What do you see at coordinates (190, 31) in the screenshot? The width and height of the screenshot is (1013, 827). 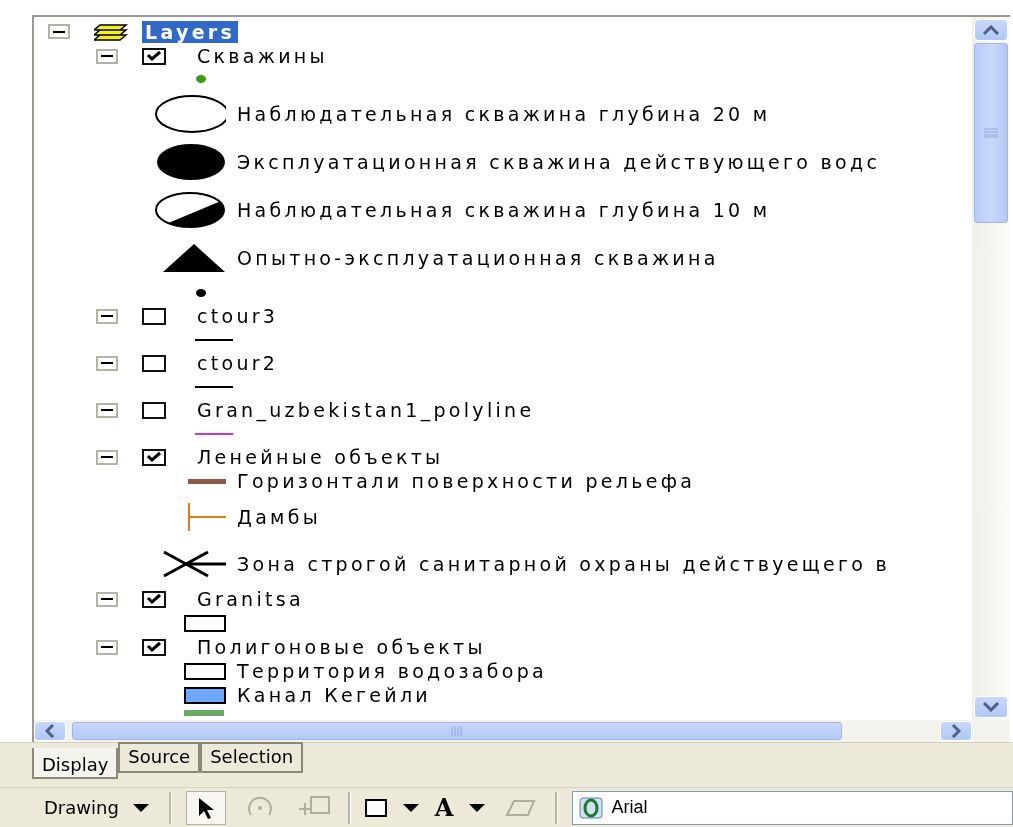 I see `root-layer-label: Layers` at bounding box center [190, 31].